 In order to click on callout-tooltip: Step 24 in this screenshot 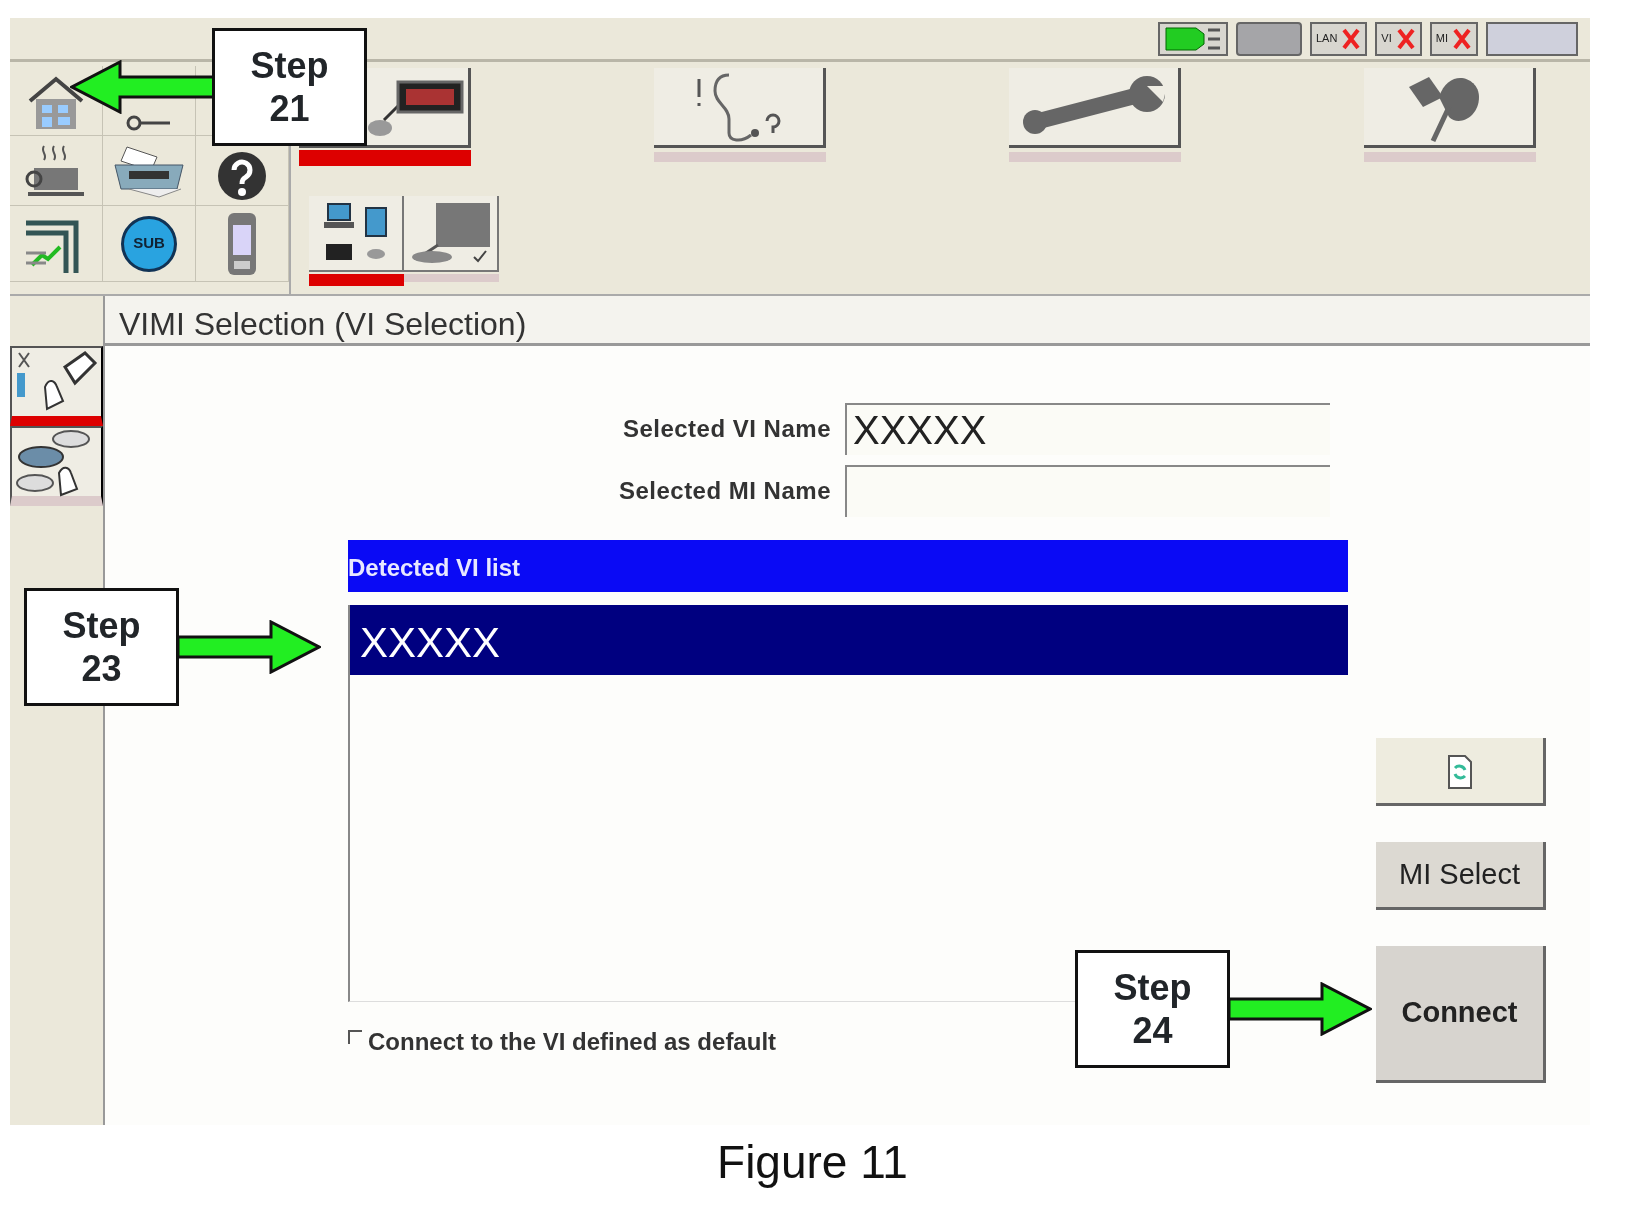, I will do `click(1152, 1009)`.